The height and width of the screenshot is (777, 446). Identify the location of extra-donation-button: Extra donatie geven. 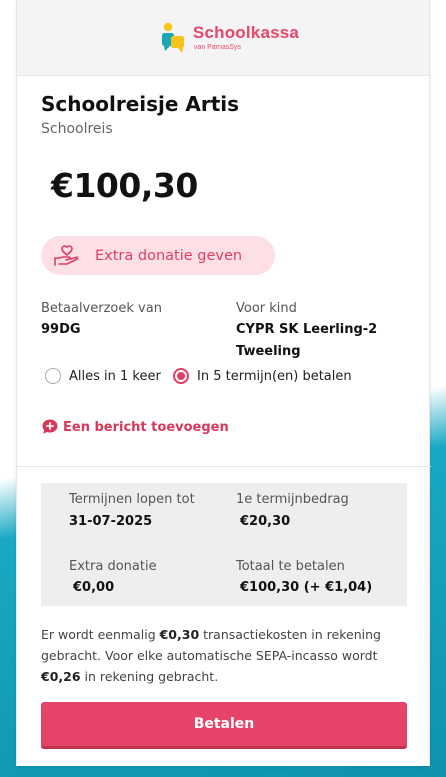
(158, 255).